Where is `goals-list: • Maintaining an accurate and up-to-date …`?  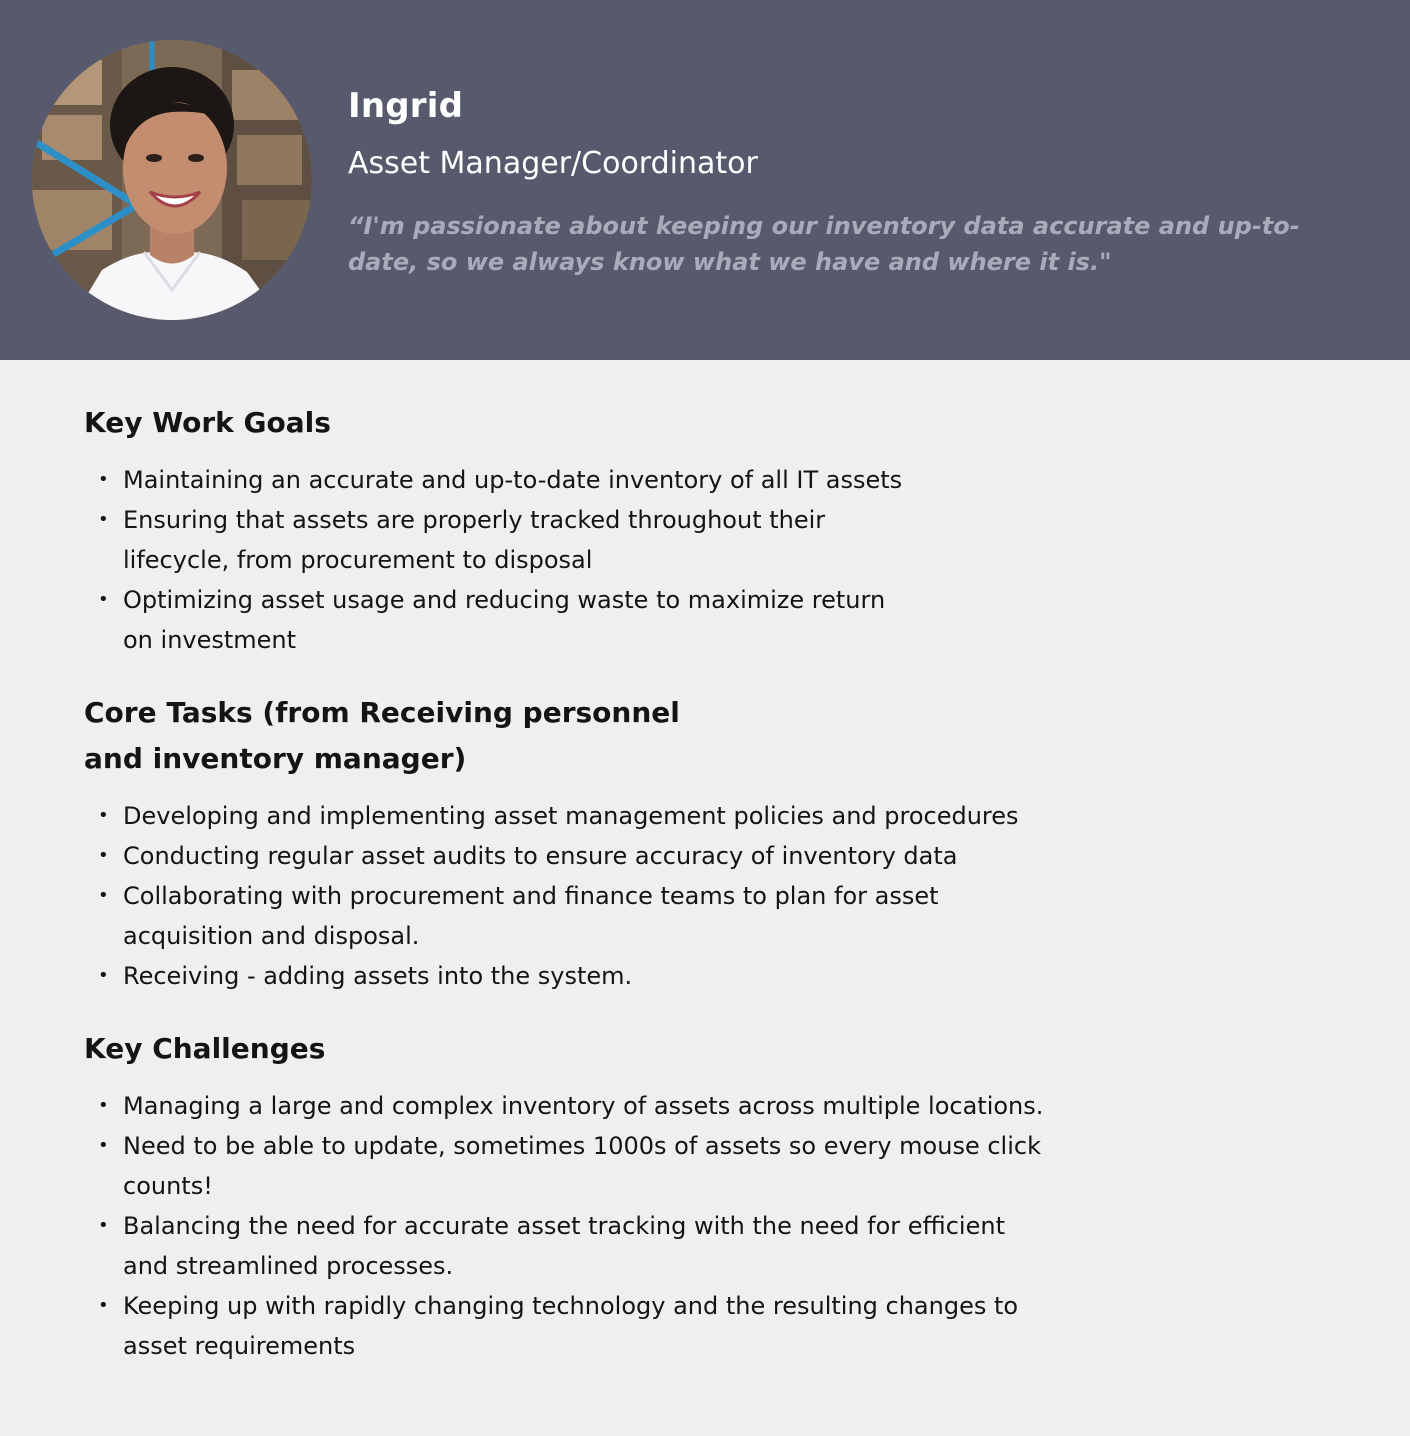 goals-list: • Maintaining an accurate and up-to-date … is located at coordinates (584, 560).